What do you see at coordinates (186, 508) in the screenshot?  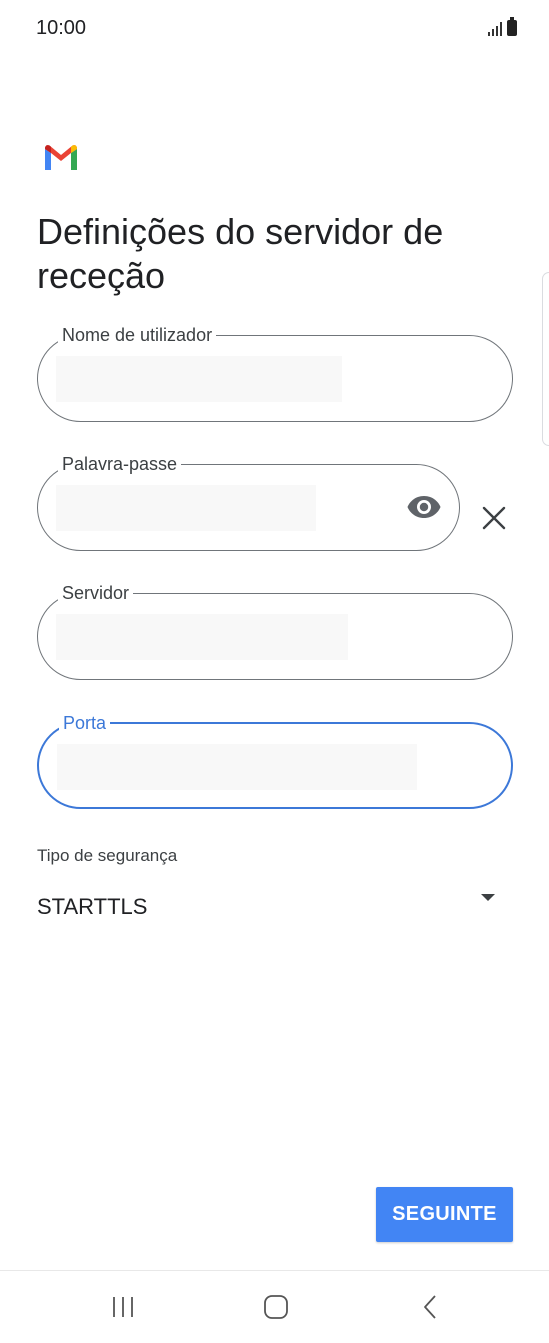 I see `password-input` at bounding box center [186, 508].